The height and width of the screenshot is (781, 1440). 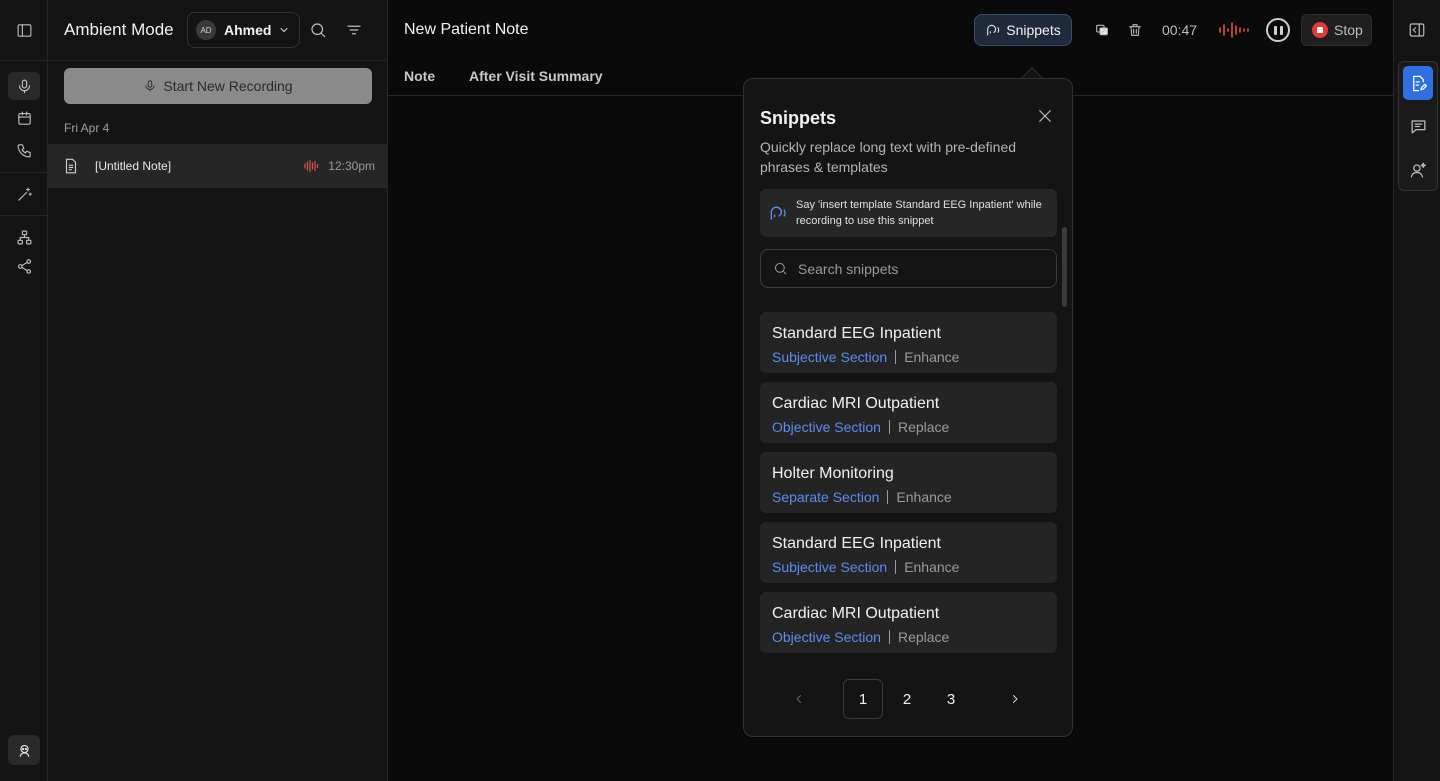 I want to click on chevron-left-icon, so click(x=798, y=699).